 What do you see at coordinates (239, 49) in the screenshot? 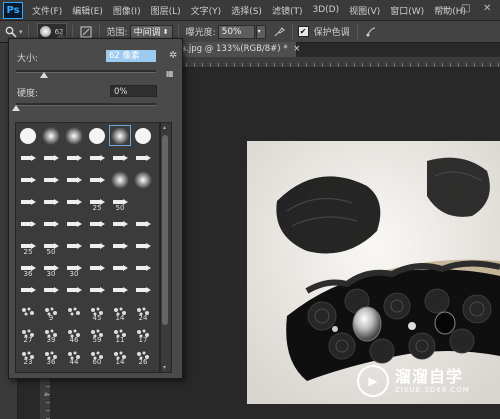
I see `document-tab: a.jpg @ 133%(RGB/8#) * ×` at bounding box center [239, 49].